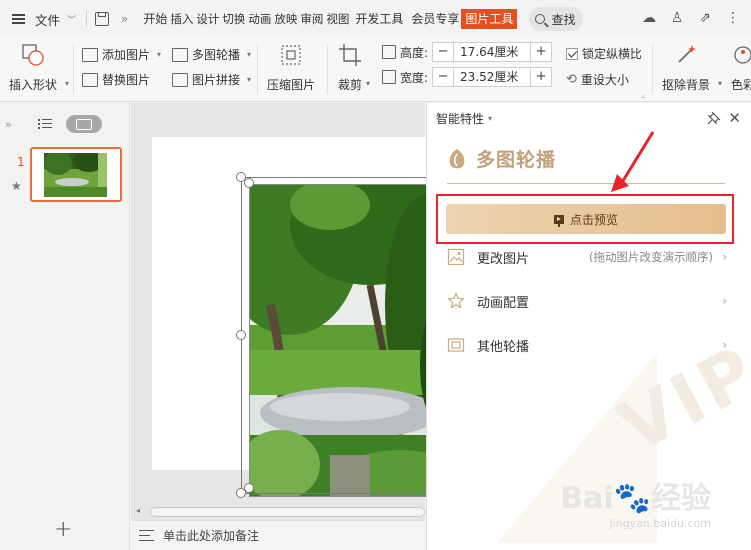  What do you see at coordinates (146, 535) in the screenshot?
I see `notes-icon` at bounding box center [146, 535].